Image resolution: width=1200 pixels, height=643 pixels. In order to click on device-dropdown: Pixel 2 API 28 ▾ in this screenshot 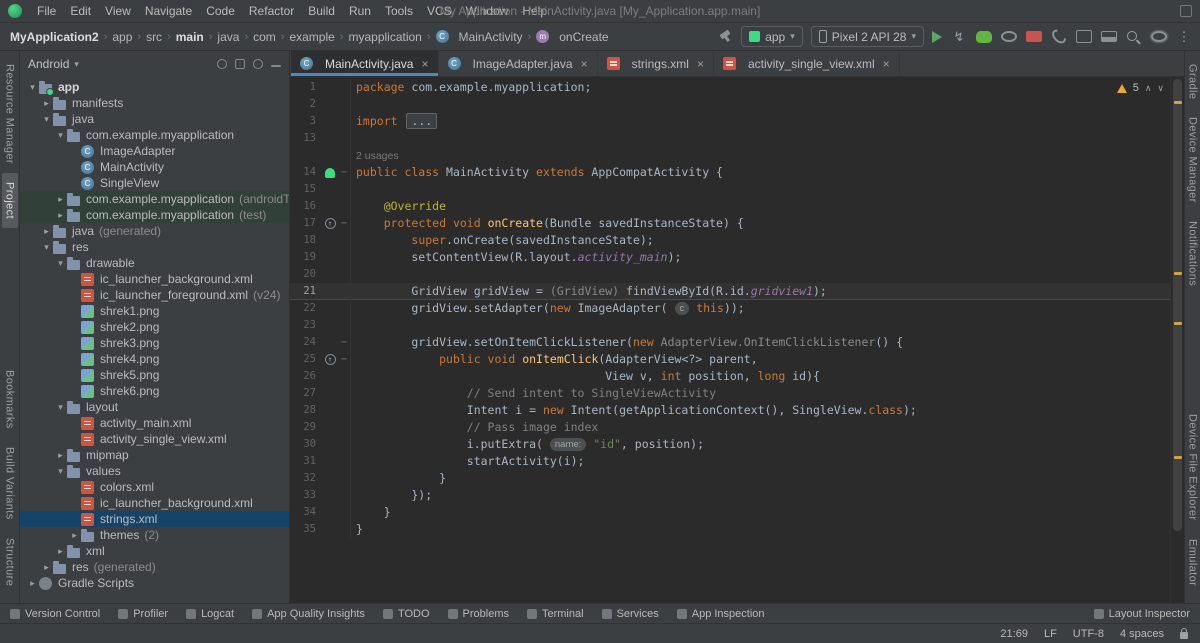, I will do `click(867, 36)`.